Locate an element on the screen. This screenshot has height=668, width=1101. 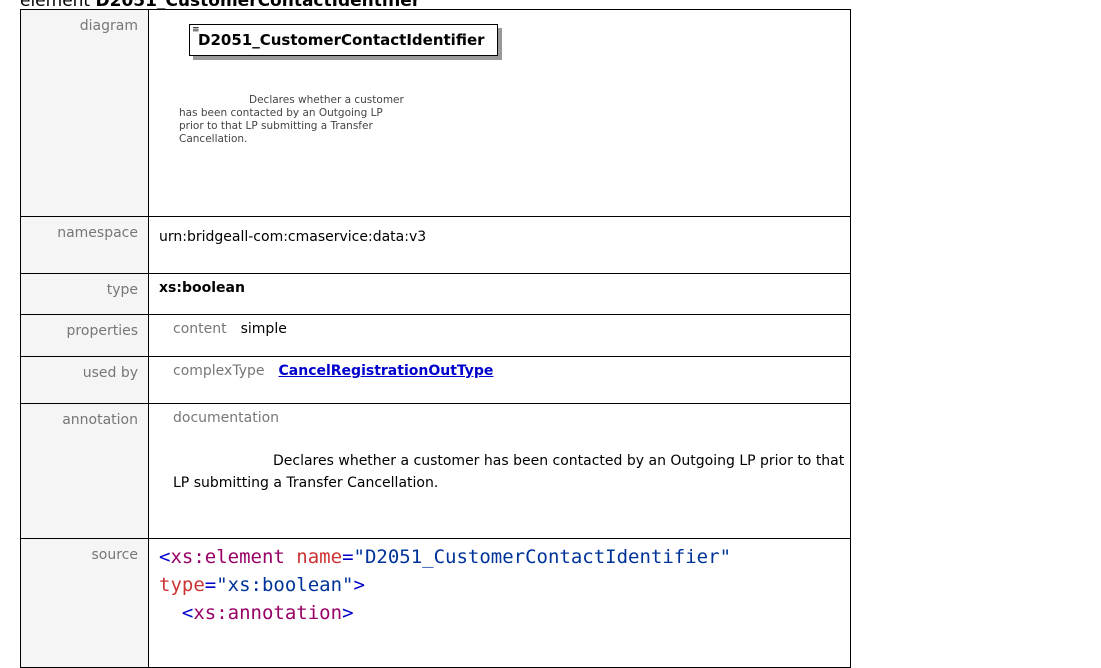
row-type: type xs:boolean is located at coordinates (435, 294).